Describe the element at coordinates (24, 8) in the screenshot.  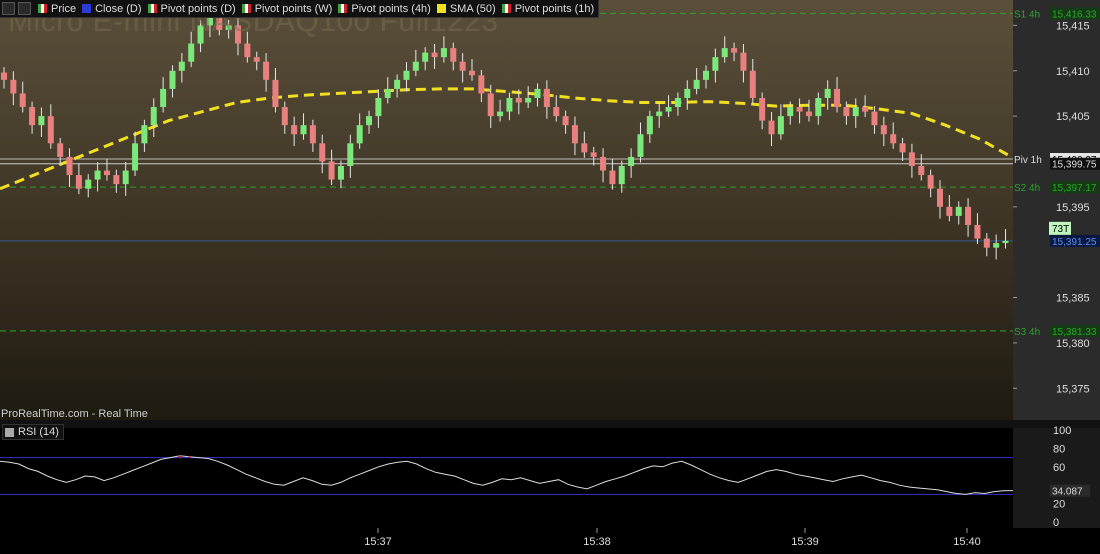
I see `cursor-tool-icon` at that location.